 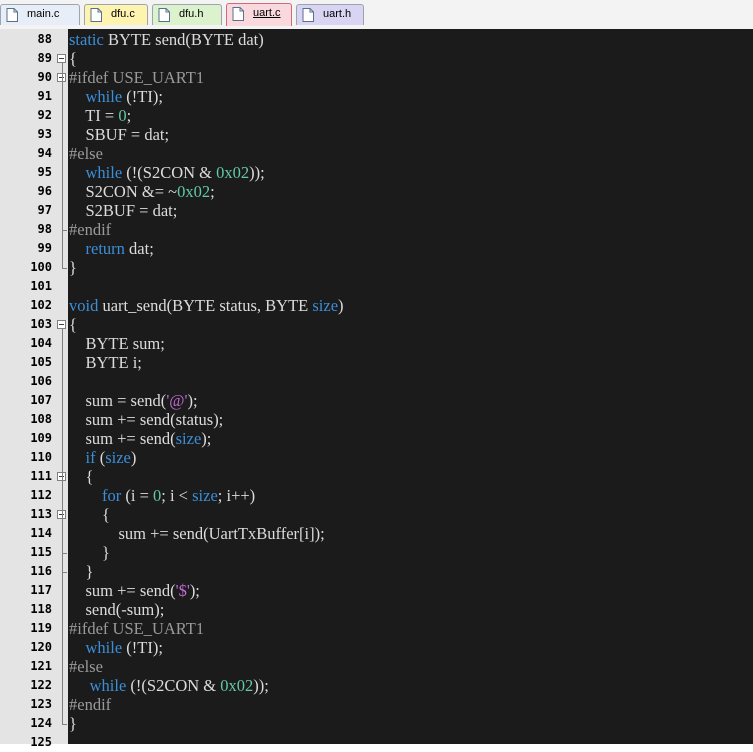 I want to click on line-number: 104, so click(x=41, y=343).